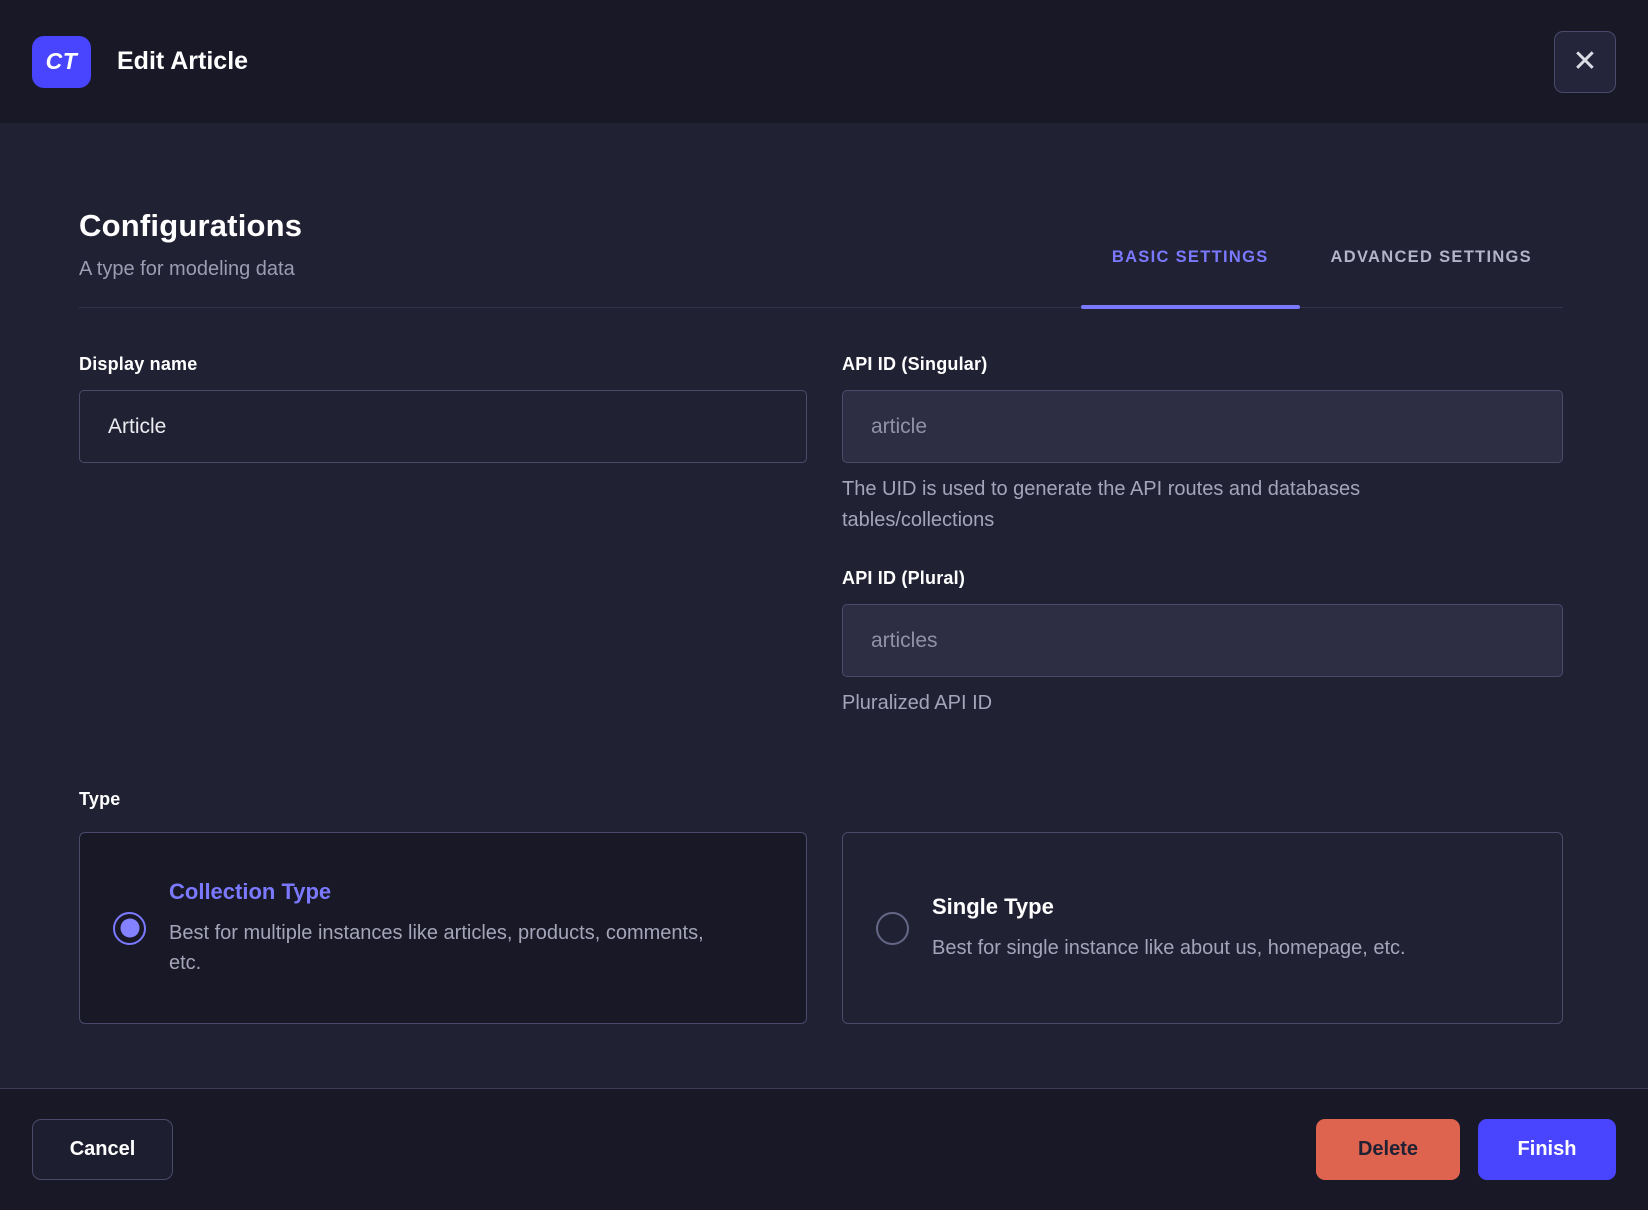 This screenshot has height=1210, width=1648. I want to click on api-id-plural-label: API ID (Plural), so click(904, 578).